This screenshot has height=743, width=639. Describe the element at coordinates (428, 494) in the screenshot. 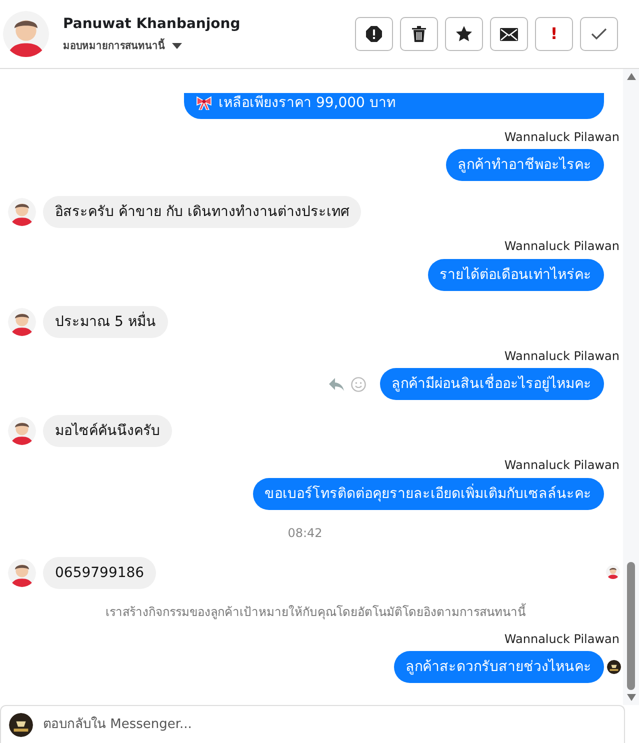

I see `message-bubble: ขอเบอร์โทรติดต่อคุยรายละเอียดเพิ่มเติมกับเซลล์นะคะ` at that location.